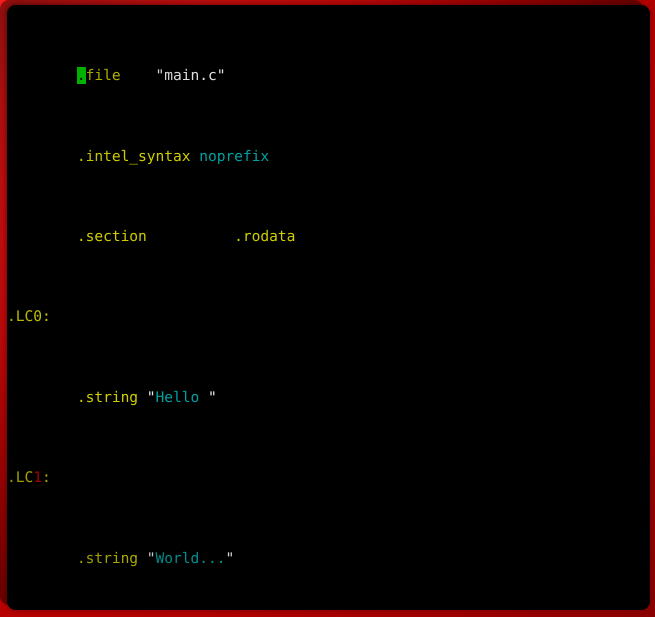 The height and width of the screenshot is (617, 655). I want to click on string-literal-hello: Hello, so click(181, 397).